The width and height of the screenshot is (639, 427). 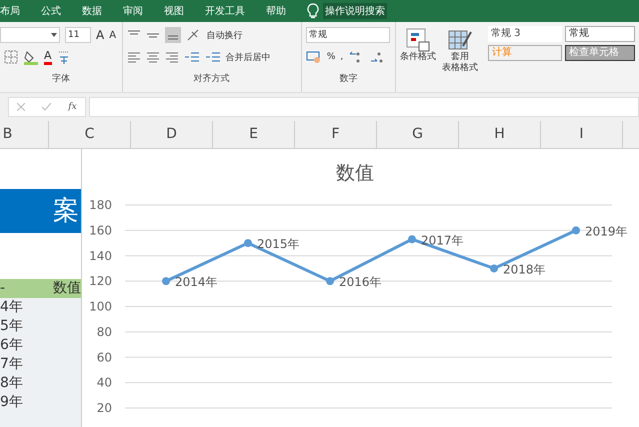 What do you see at coordinates (418, 40) in the screenshot?
I see `conditional-format-icon` at bounding box center [418, 40].